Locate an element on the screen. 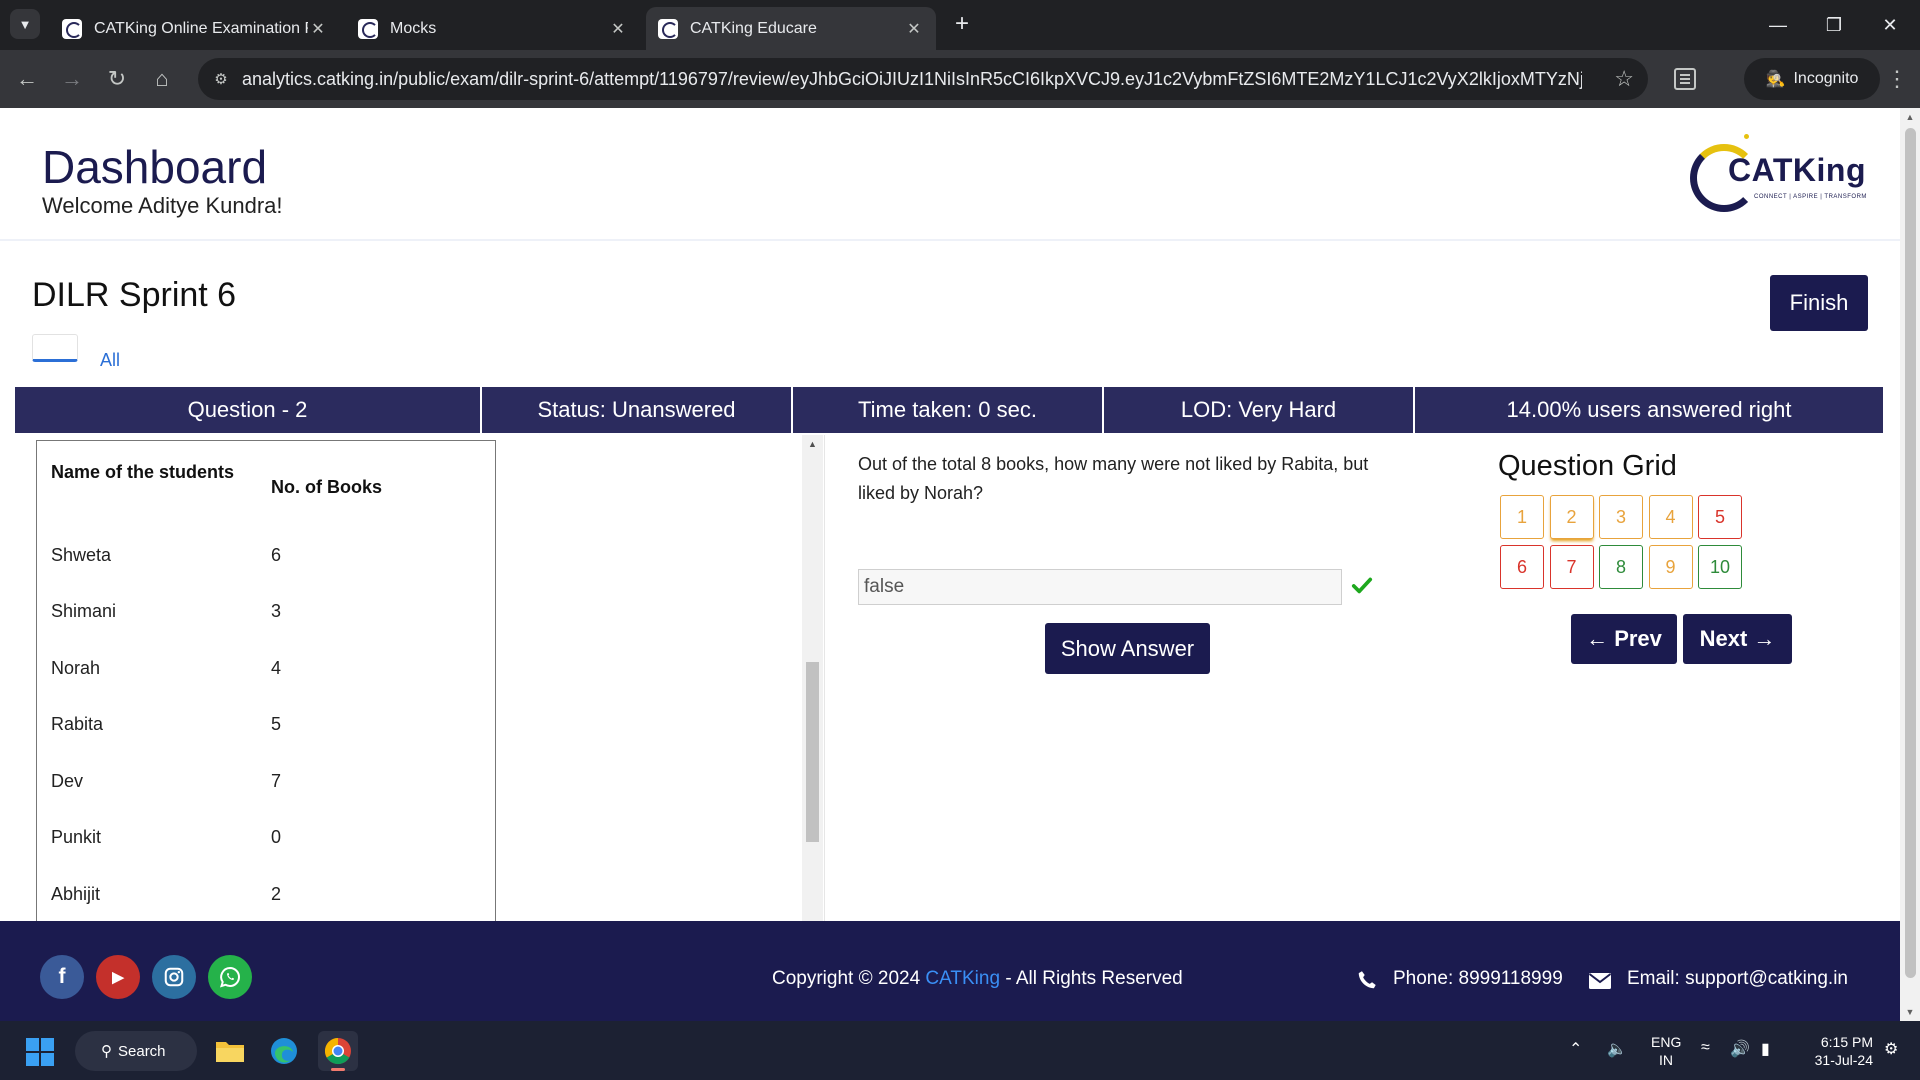 Image resolution: width=1920 pixels, height=1080 pixels. column-header-books: No. of Books is located at coordinates (326, 487).